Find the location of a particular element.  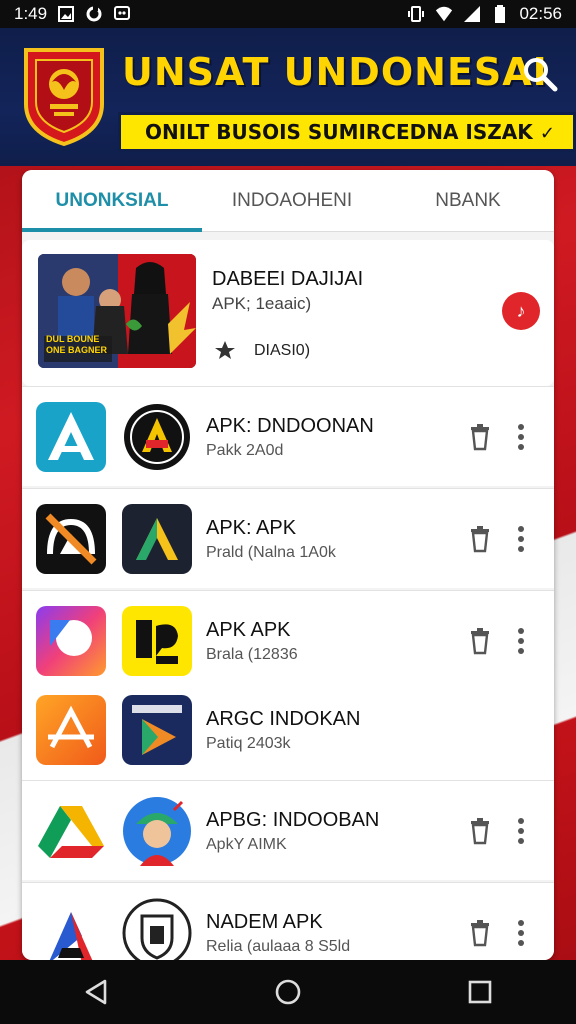

featured-subtitle: APK; 1eaaic) is located at coordinates (262, 303).